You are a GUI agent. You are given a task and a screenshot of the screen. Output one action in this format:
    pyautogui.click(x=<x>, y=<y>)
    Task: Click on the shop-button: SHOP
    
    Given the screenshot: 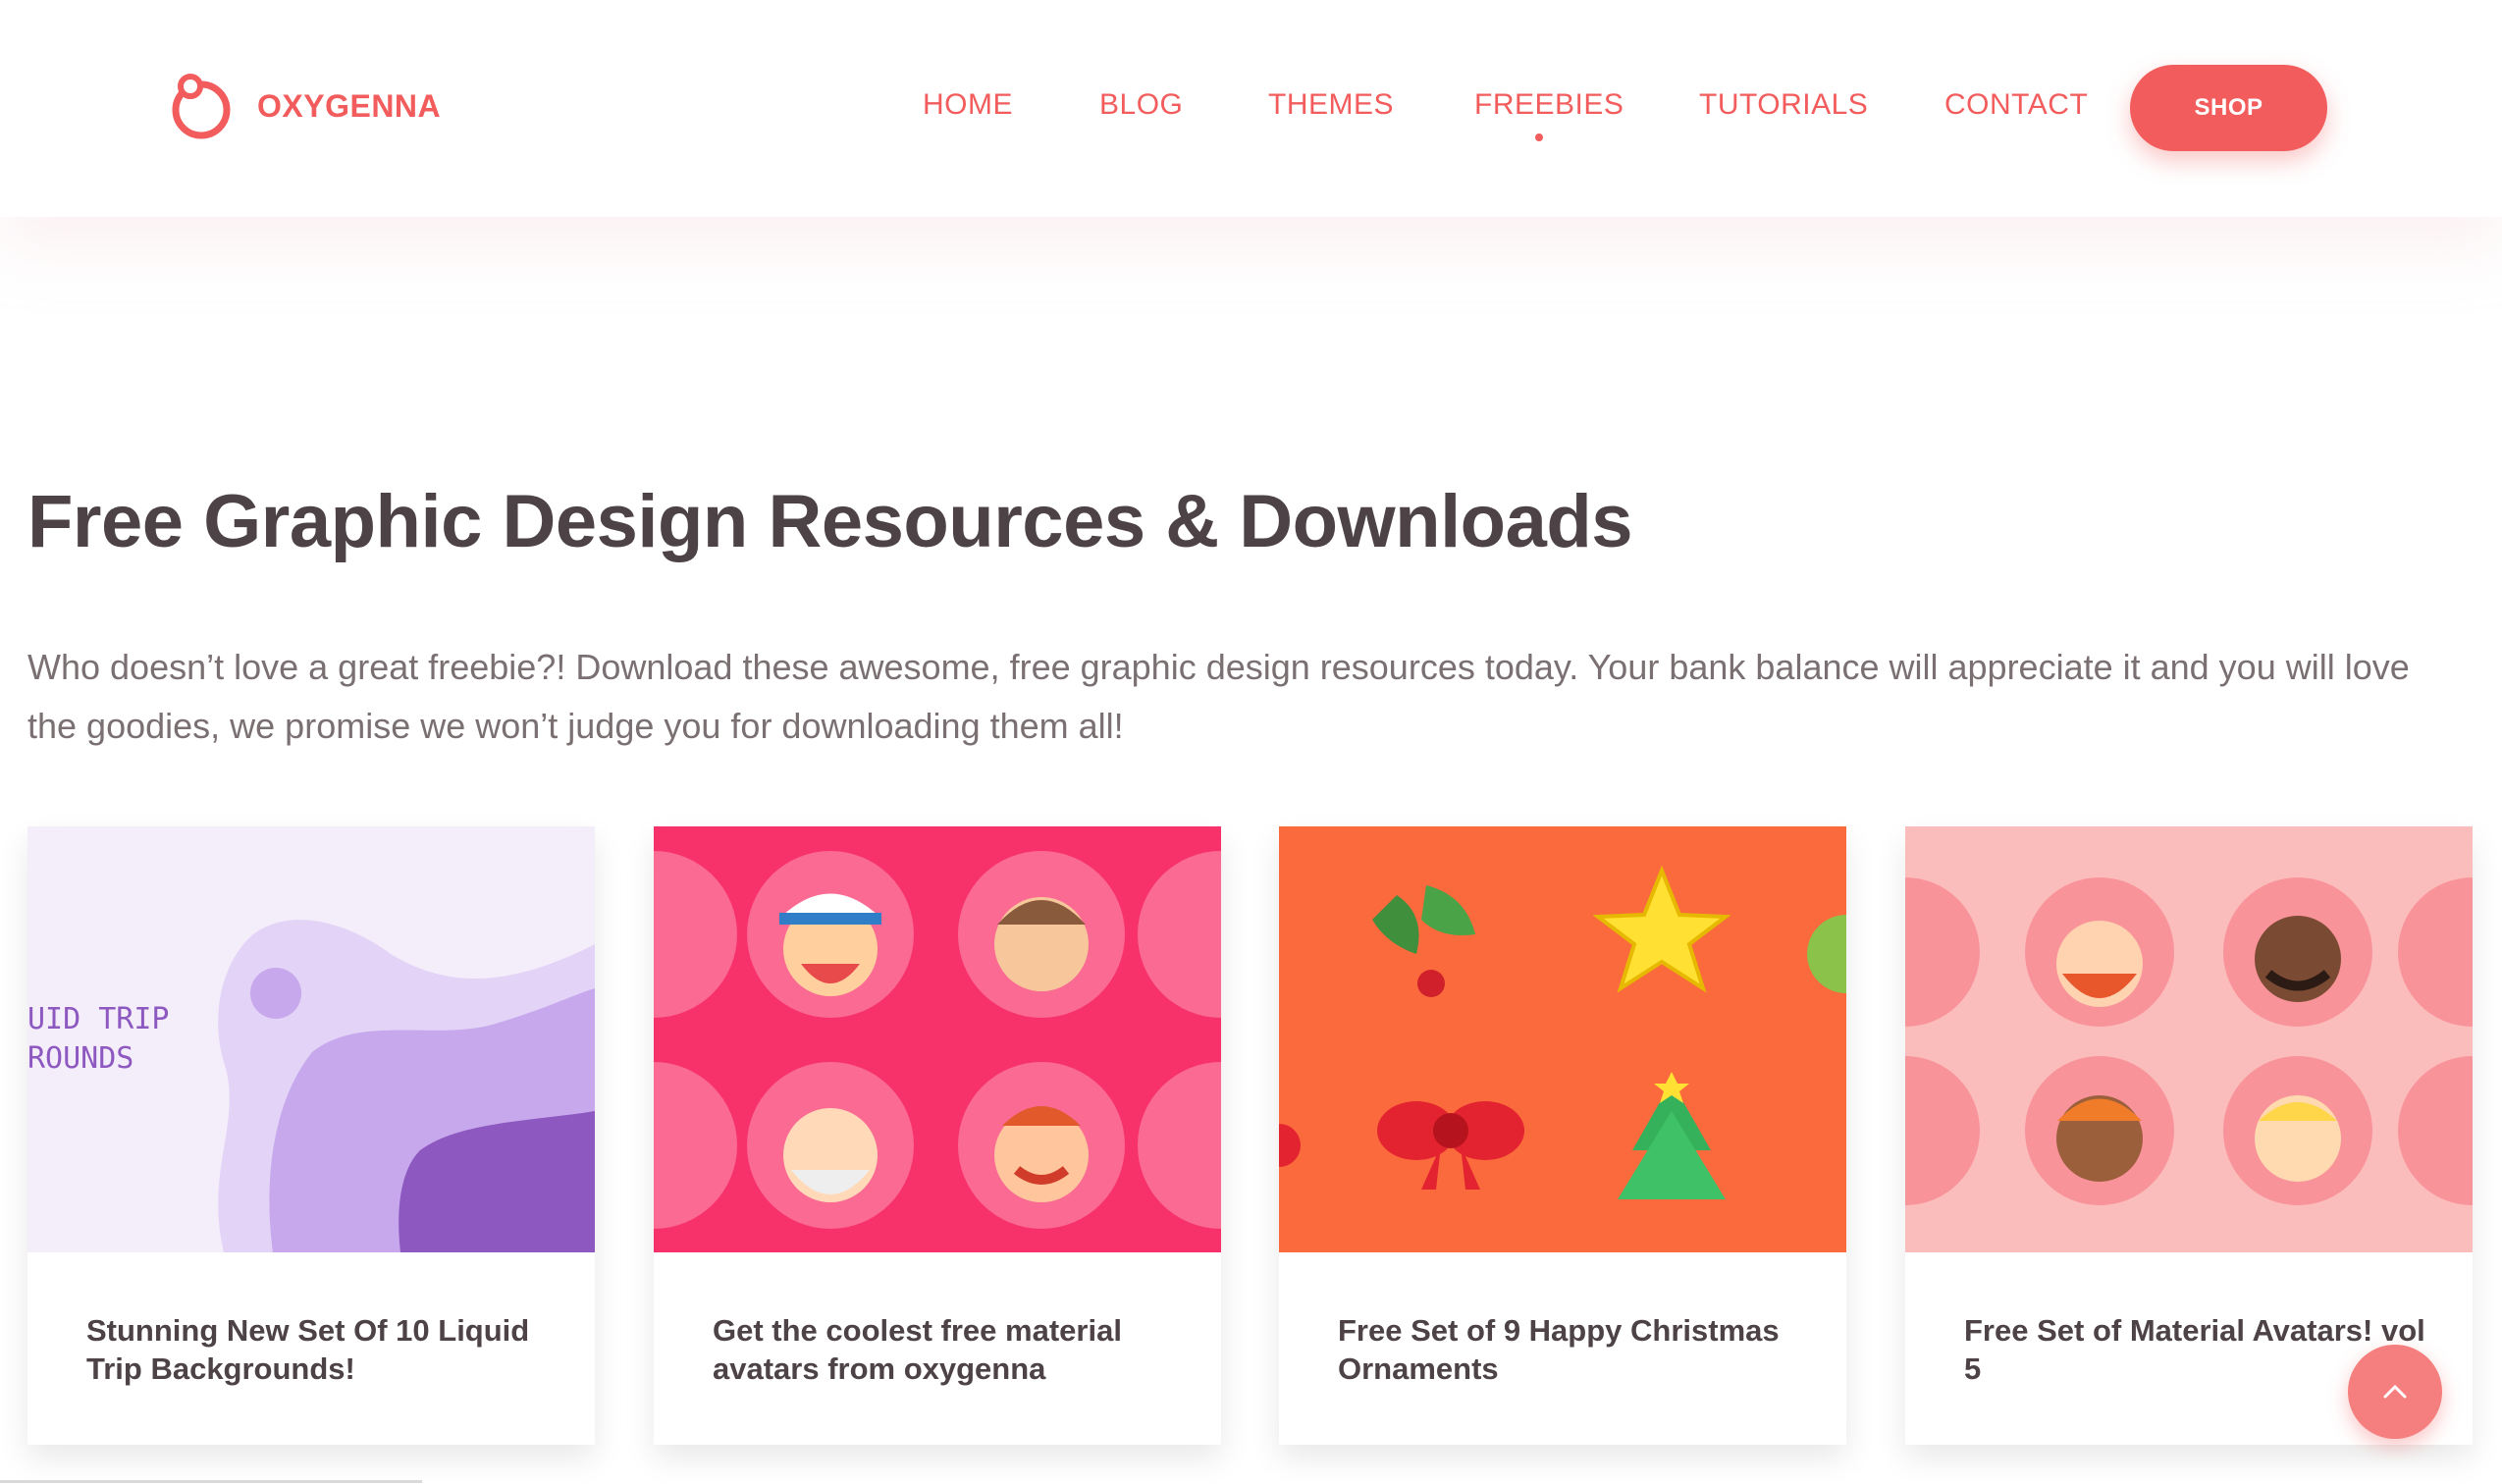 What is the action you would take?
    pyautogui.click(x=2228, y=108)
    